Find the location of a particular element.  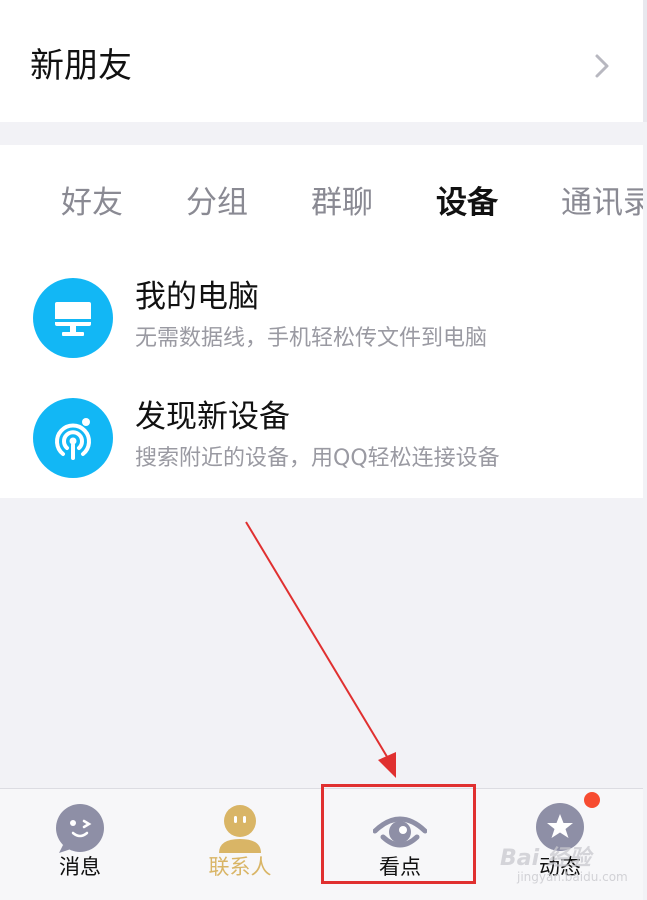

messages-face-icon is located at coordinates (80, 828).